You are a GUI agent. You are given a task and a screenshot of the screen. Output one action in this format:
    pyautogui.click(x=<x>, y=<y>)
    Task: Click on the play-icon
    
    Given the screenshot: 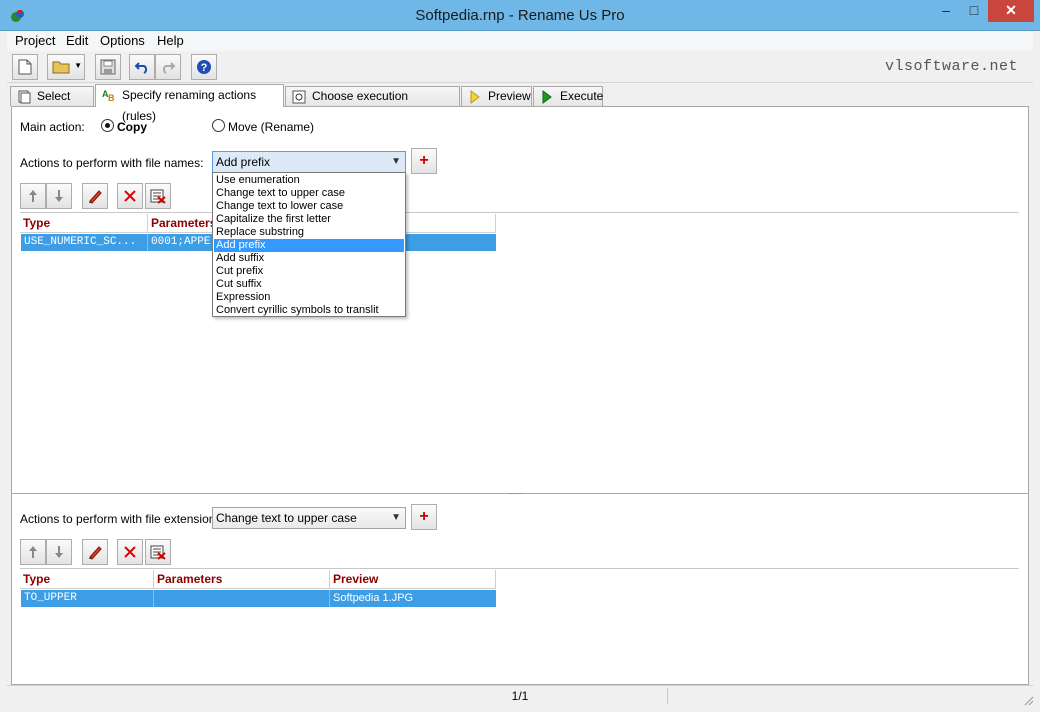 What is the action you would take?
    pyautogui.click(x=547, y=97)
    